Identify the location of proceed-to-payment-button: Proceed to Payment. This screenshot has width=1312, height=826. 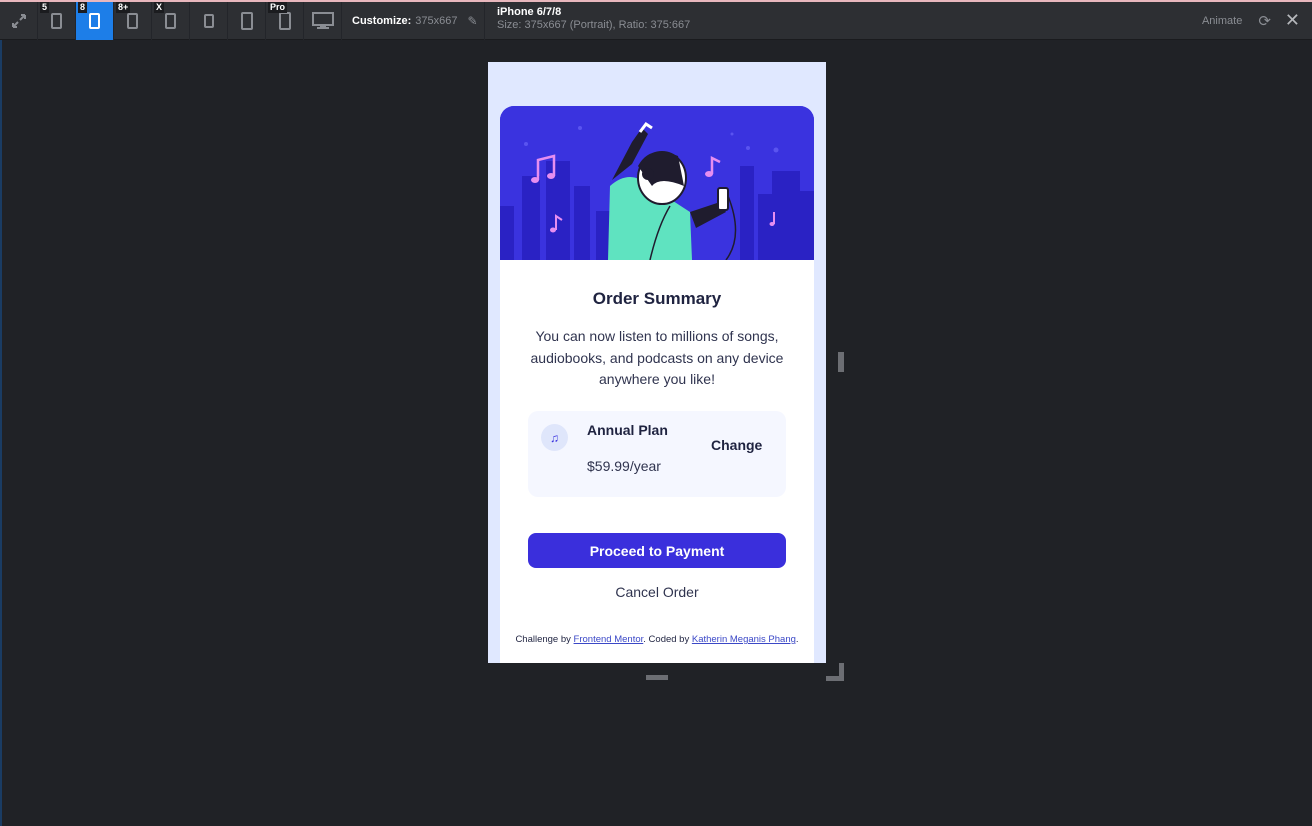
(657, 550).